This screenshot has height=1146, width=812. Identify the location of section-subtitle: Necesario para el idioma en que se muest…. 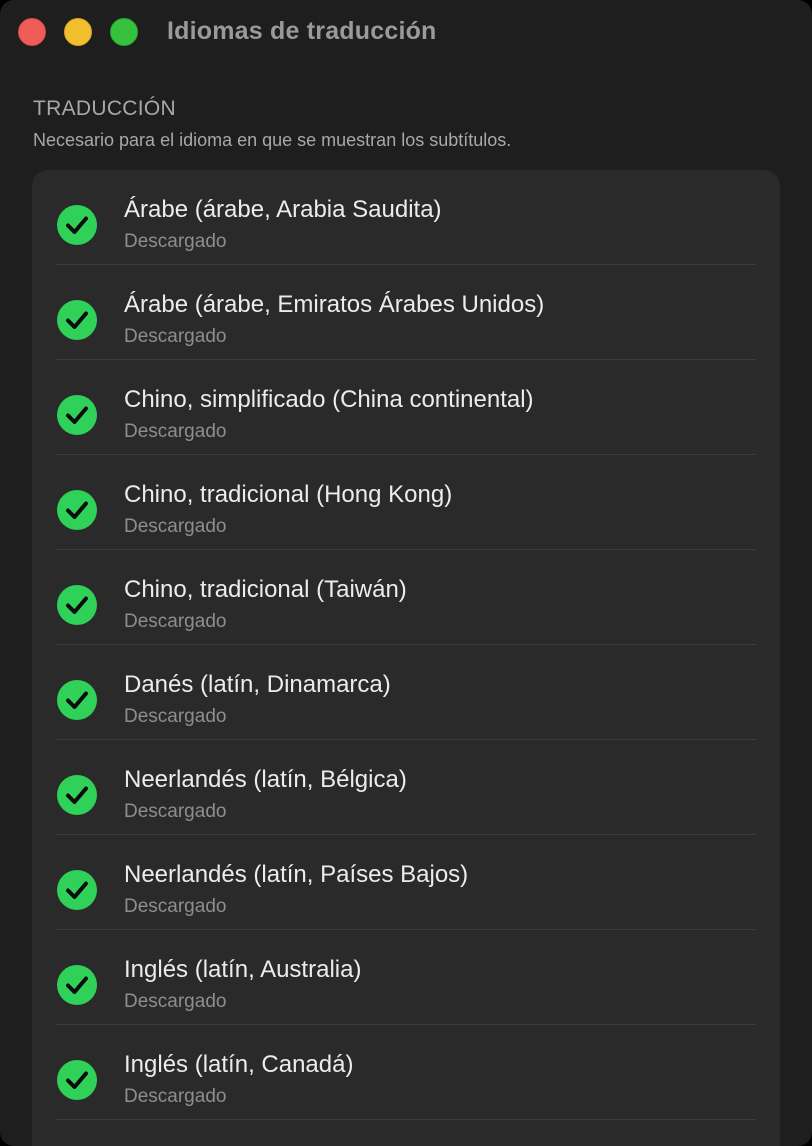
(272, 140).